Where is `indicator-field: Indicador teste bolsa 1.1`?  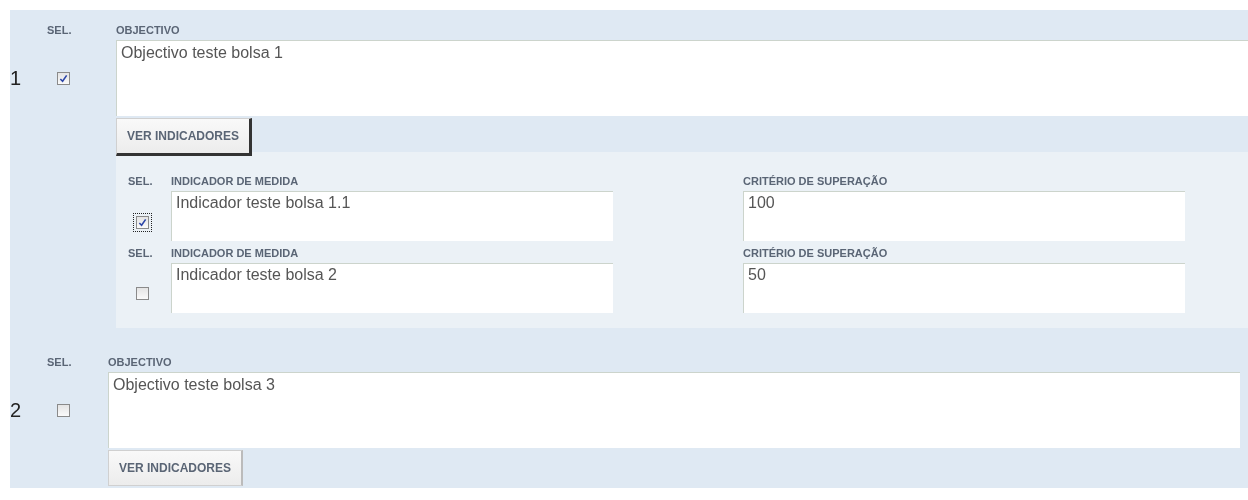 indicator-field: Indicador teste bolsa 1.1 is located at coordinates (392, 216).